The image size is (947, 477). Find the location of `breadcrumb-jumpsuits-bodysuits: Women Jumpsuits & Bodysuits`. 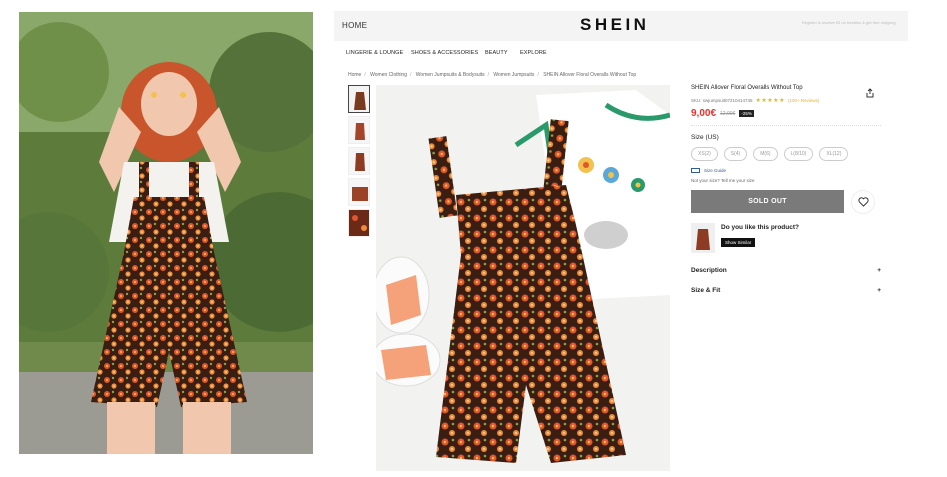

breadcrumb-jumpsuits-bodysuits: Women Jumpsuits & Bodysuits is located at coordinates (450, 75).